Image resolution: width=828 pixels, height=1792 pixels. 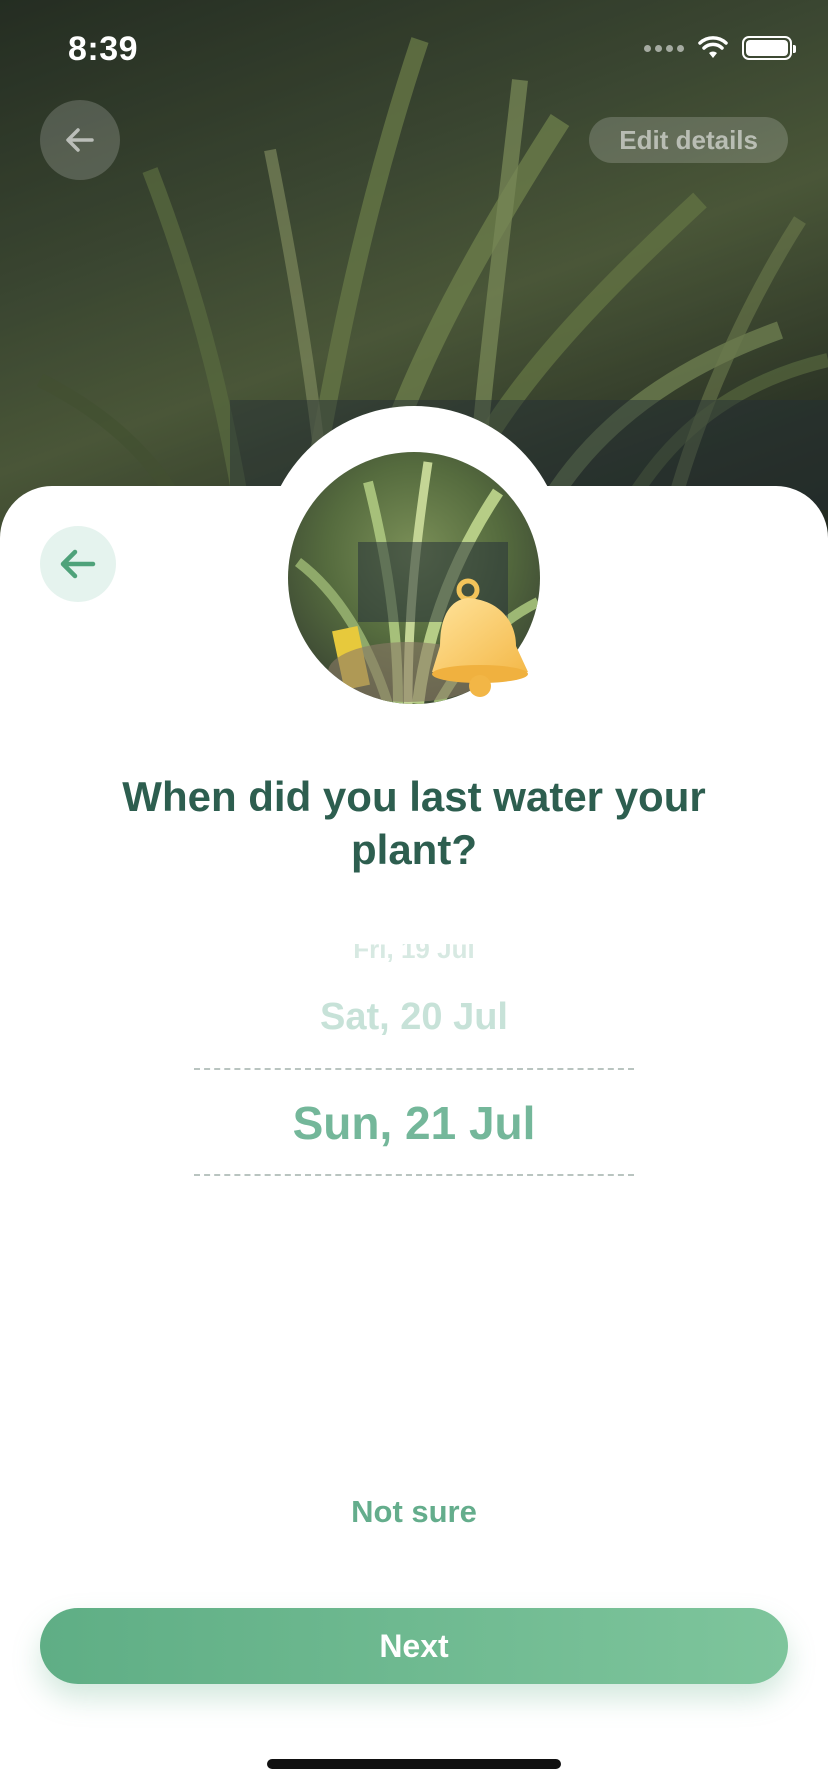 What do you see at coordinates (480, 637) in the screenshot?
I see `bell-icon` at bounding box center [480, 637].